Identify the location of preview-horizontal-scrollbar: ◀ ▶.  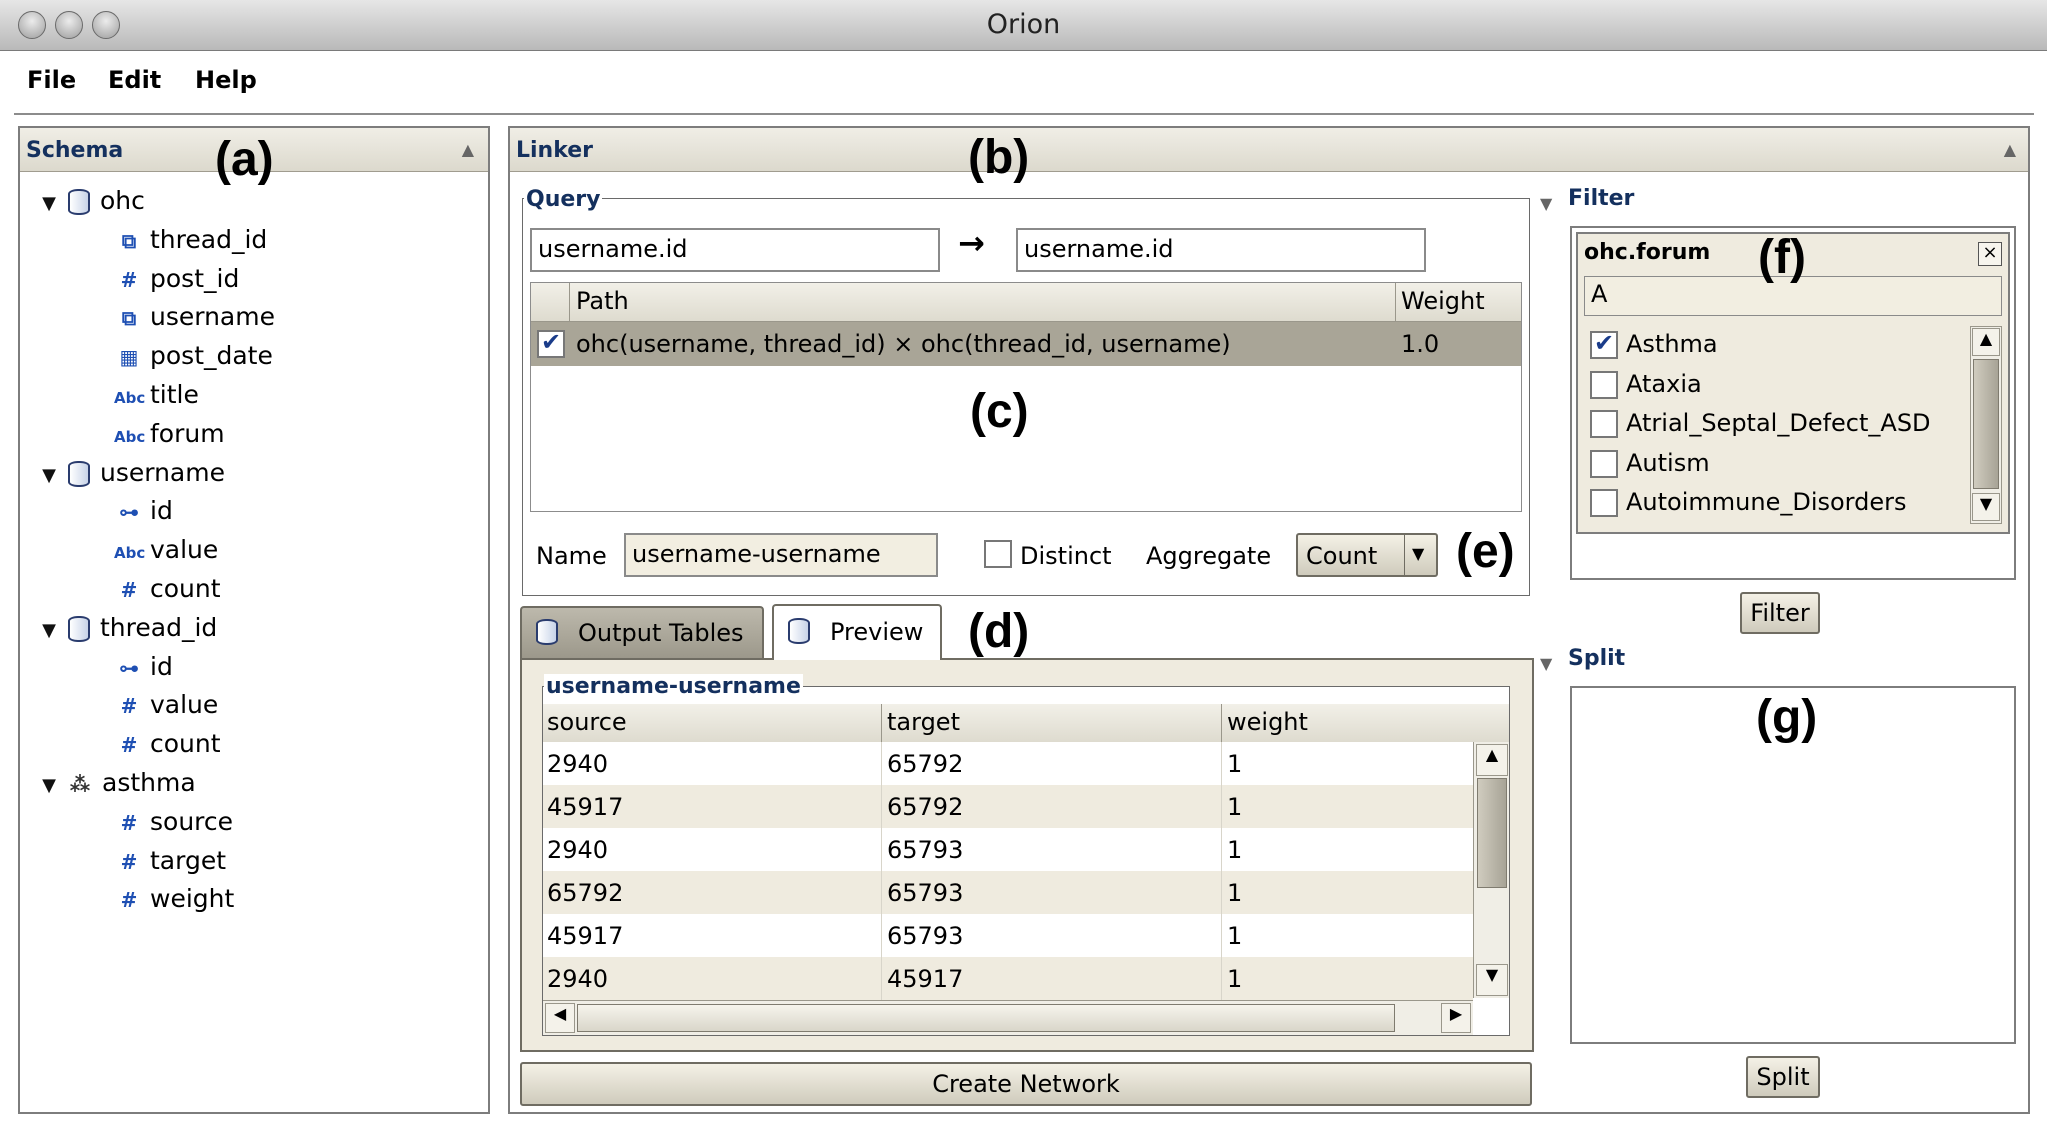
(1008, 1017).